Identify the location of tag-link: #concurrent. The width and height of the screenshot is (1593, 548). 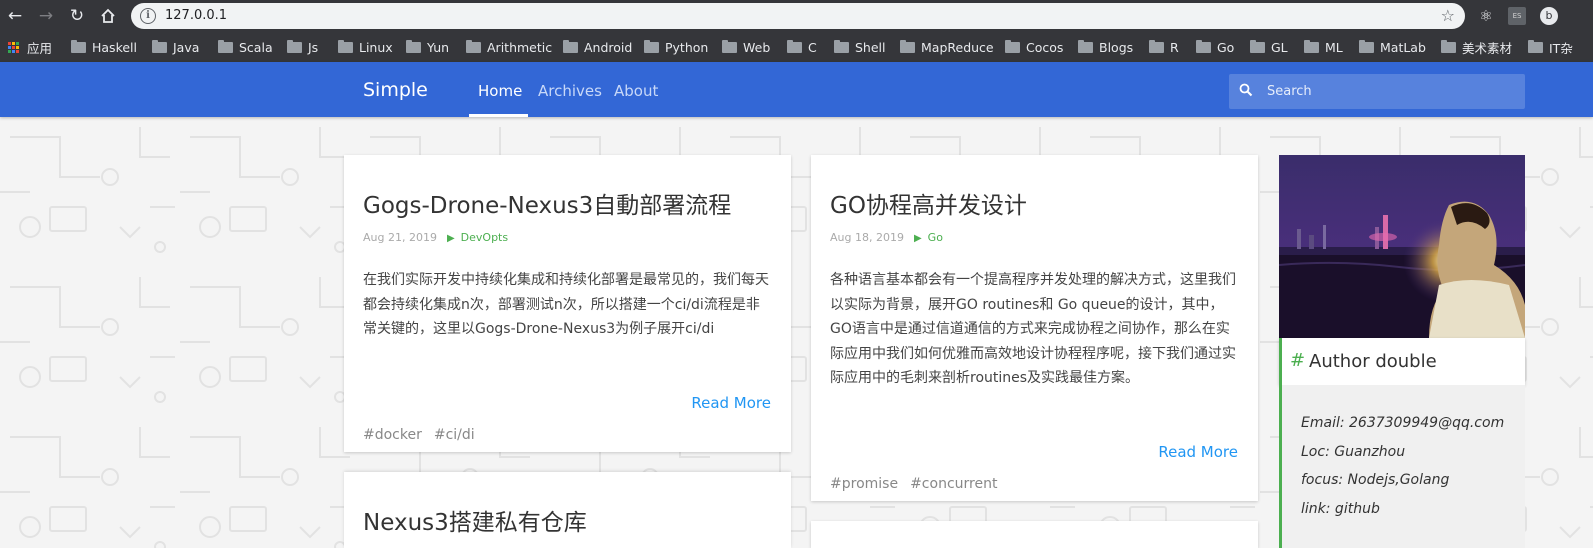
(953, 484).